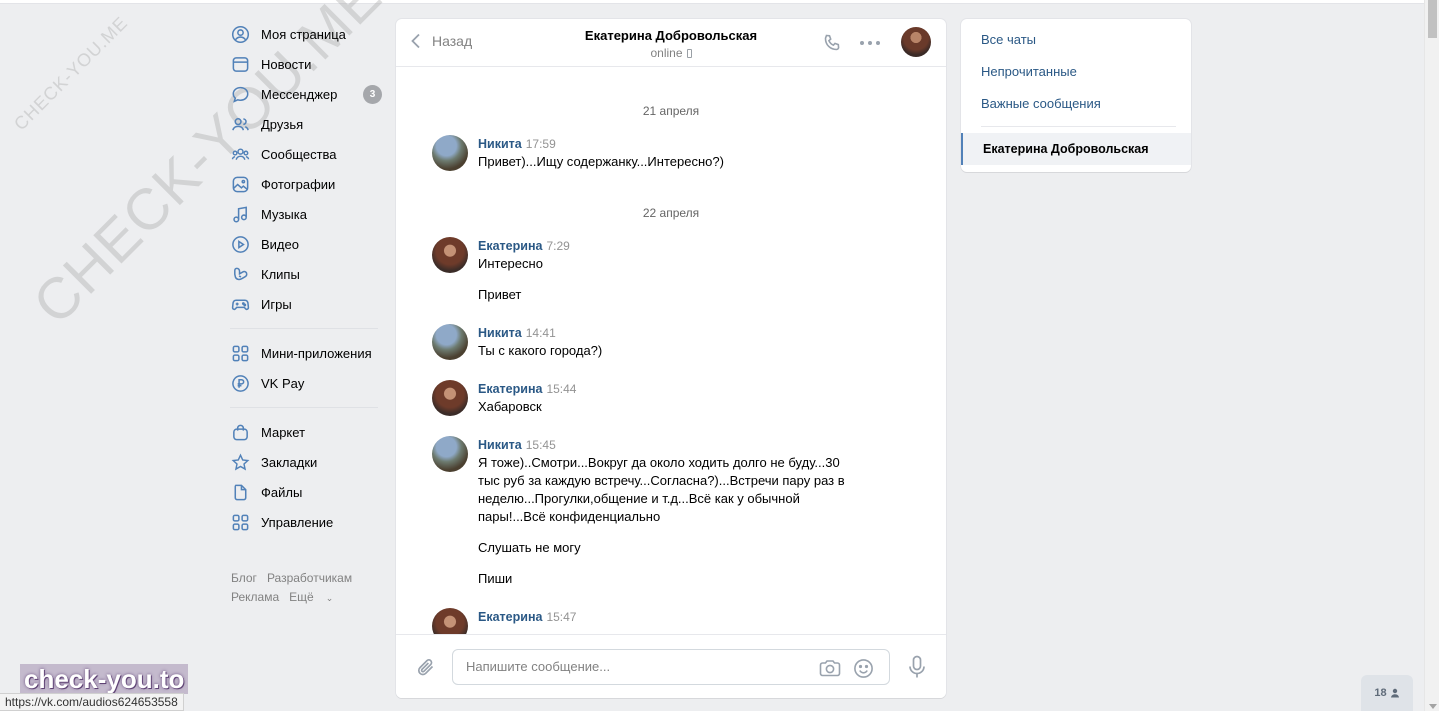 The height and width of the screenshot is (711, 1439). Describe the element at coordinates (541, 333) in the screenshot. I see `message-time: 14:41` at that location.